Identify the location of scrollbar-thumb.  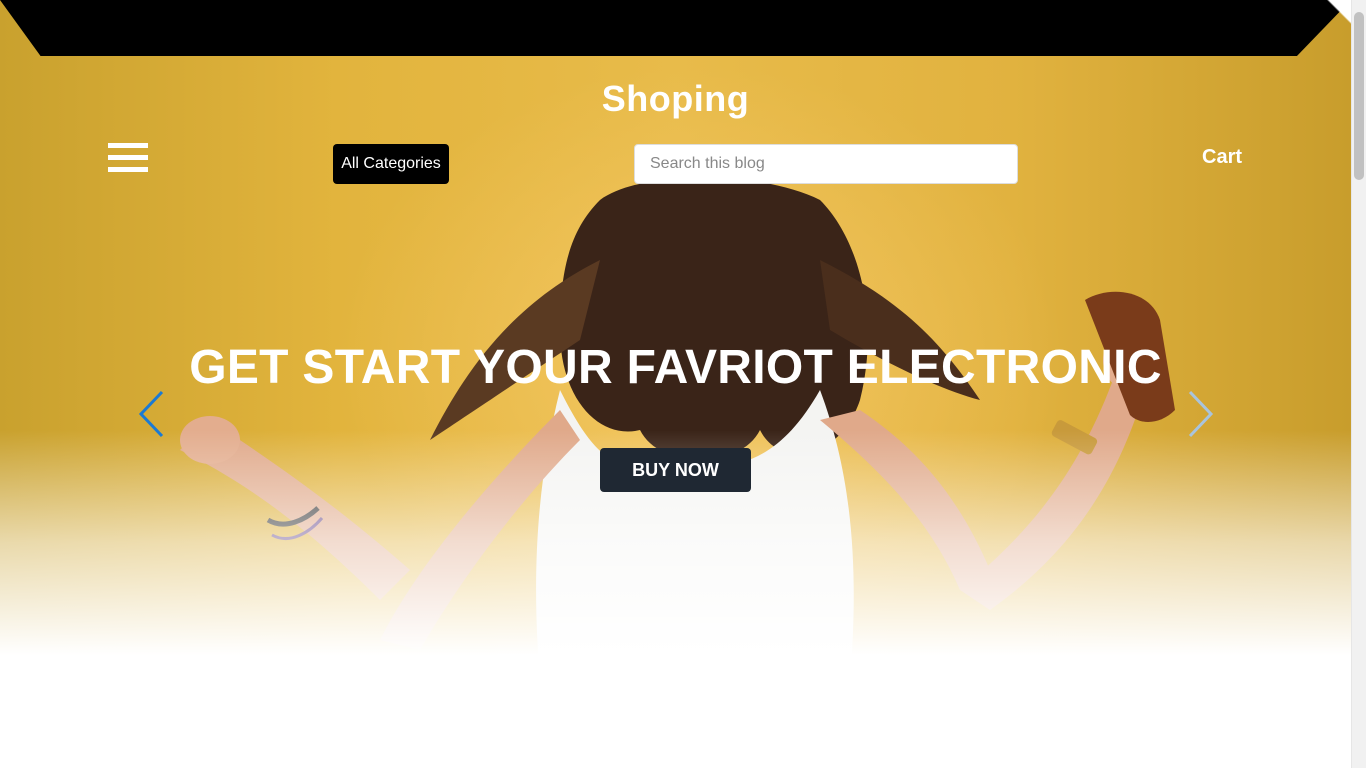
(1359, 96).